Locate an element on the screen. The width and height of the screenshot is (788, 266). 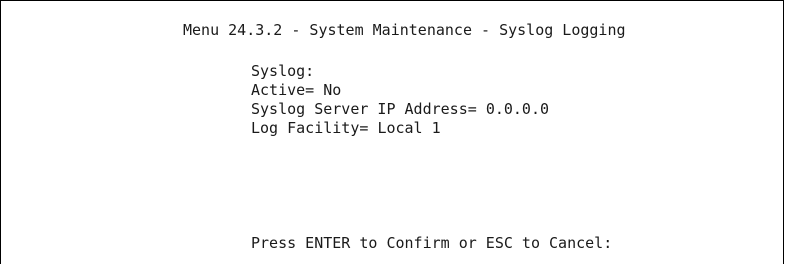
server-ip-field: Syslog Server IP Address= 0.0.0.0 is located at coordinates (400, 109).